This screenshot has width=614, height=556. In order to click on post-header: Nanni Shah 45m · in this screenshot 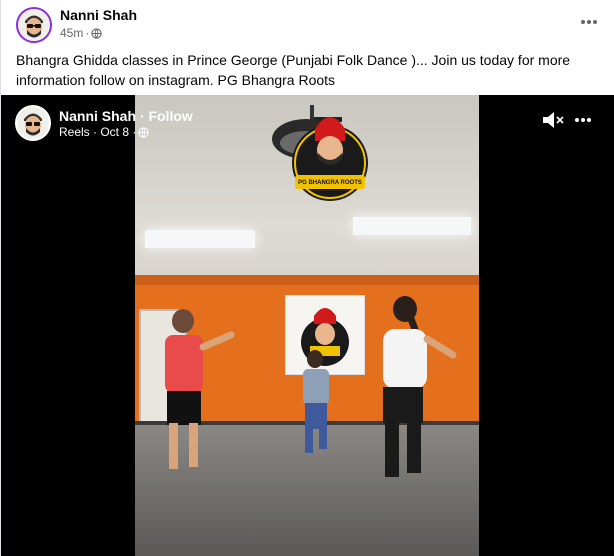, I will do `click(307, 24)`.